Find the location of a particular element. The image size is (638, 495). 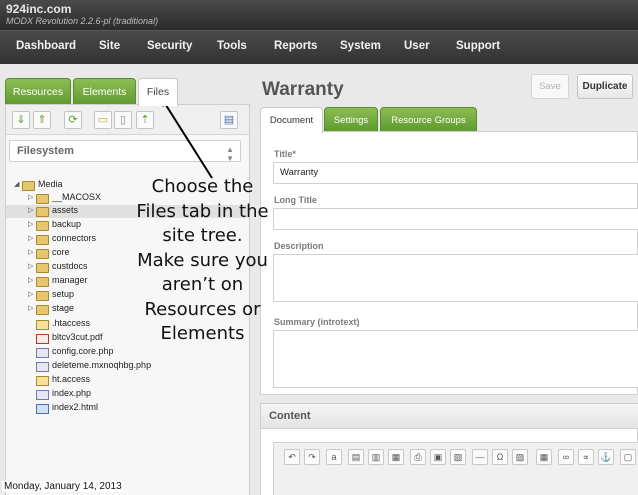

tree-item-label: custdocs is located at coordinates (70, 266).